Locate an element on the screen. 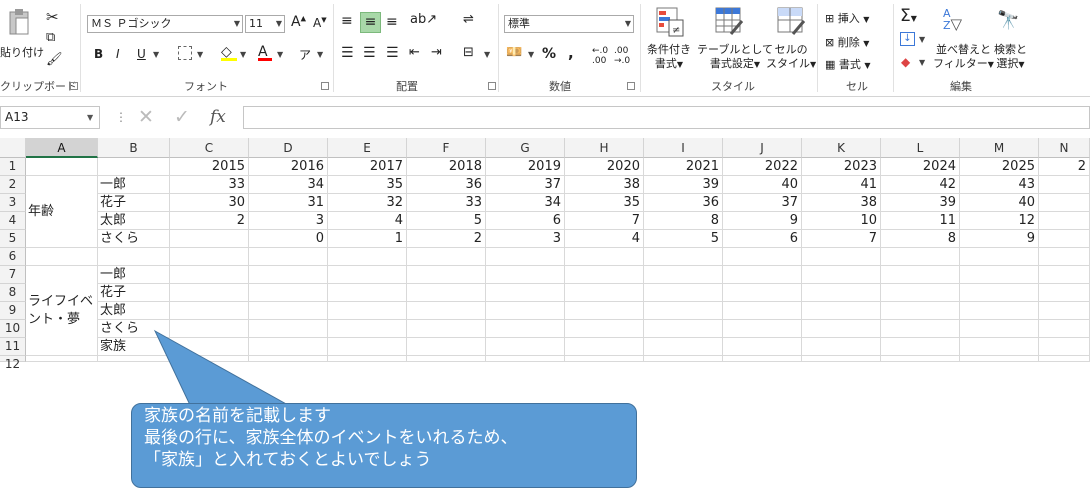 The width and height of the screenshot is (1090, 502). age-value-cell: 42 is located at coordinates (920, 185).